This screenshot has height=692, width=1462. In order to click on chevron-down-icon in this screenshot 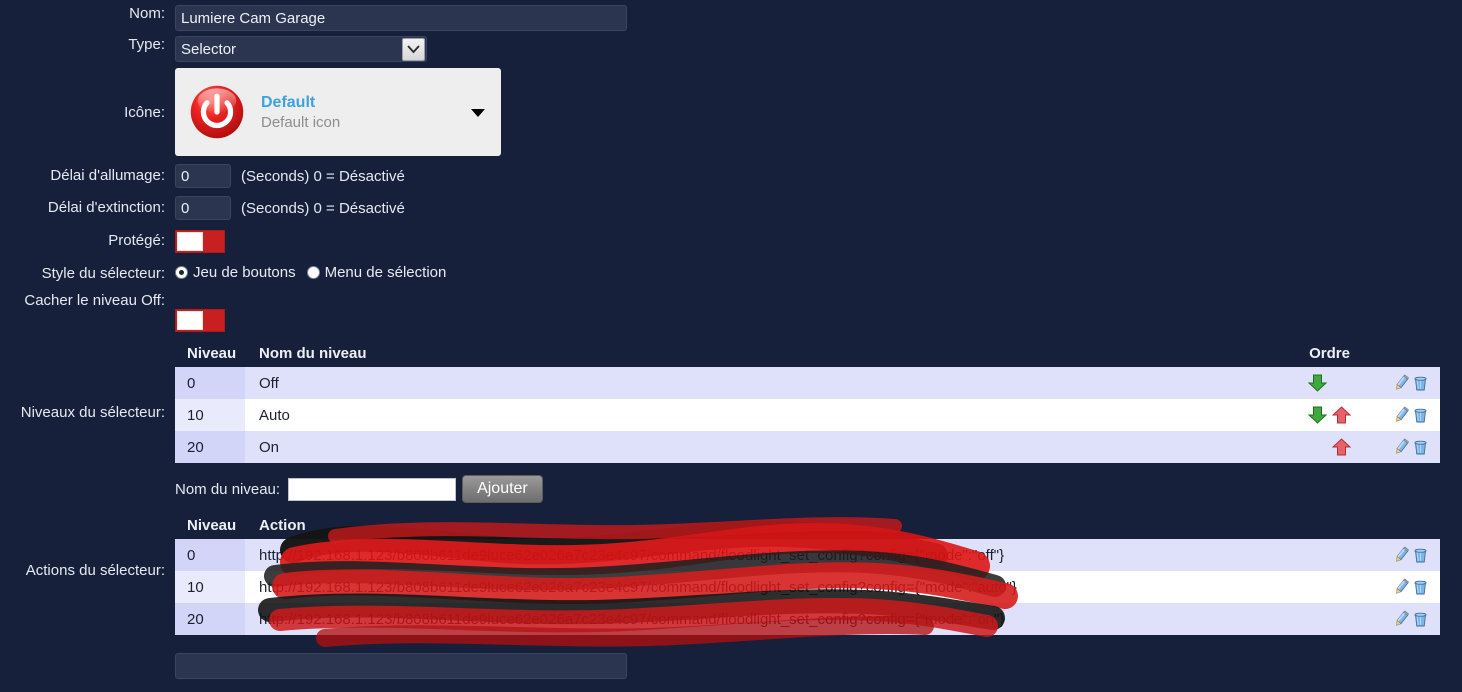, I will do `click(413, 49)`.